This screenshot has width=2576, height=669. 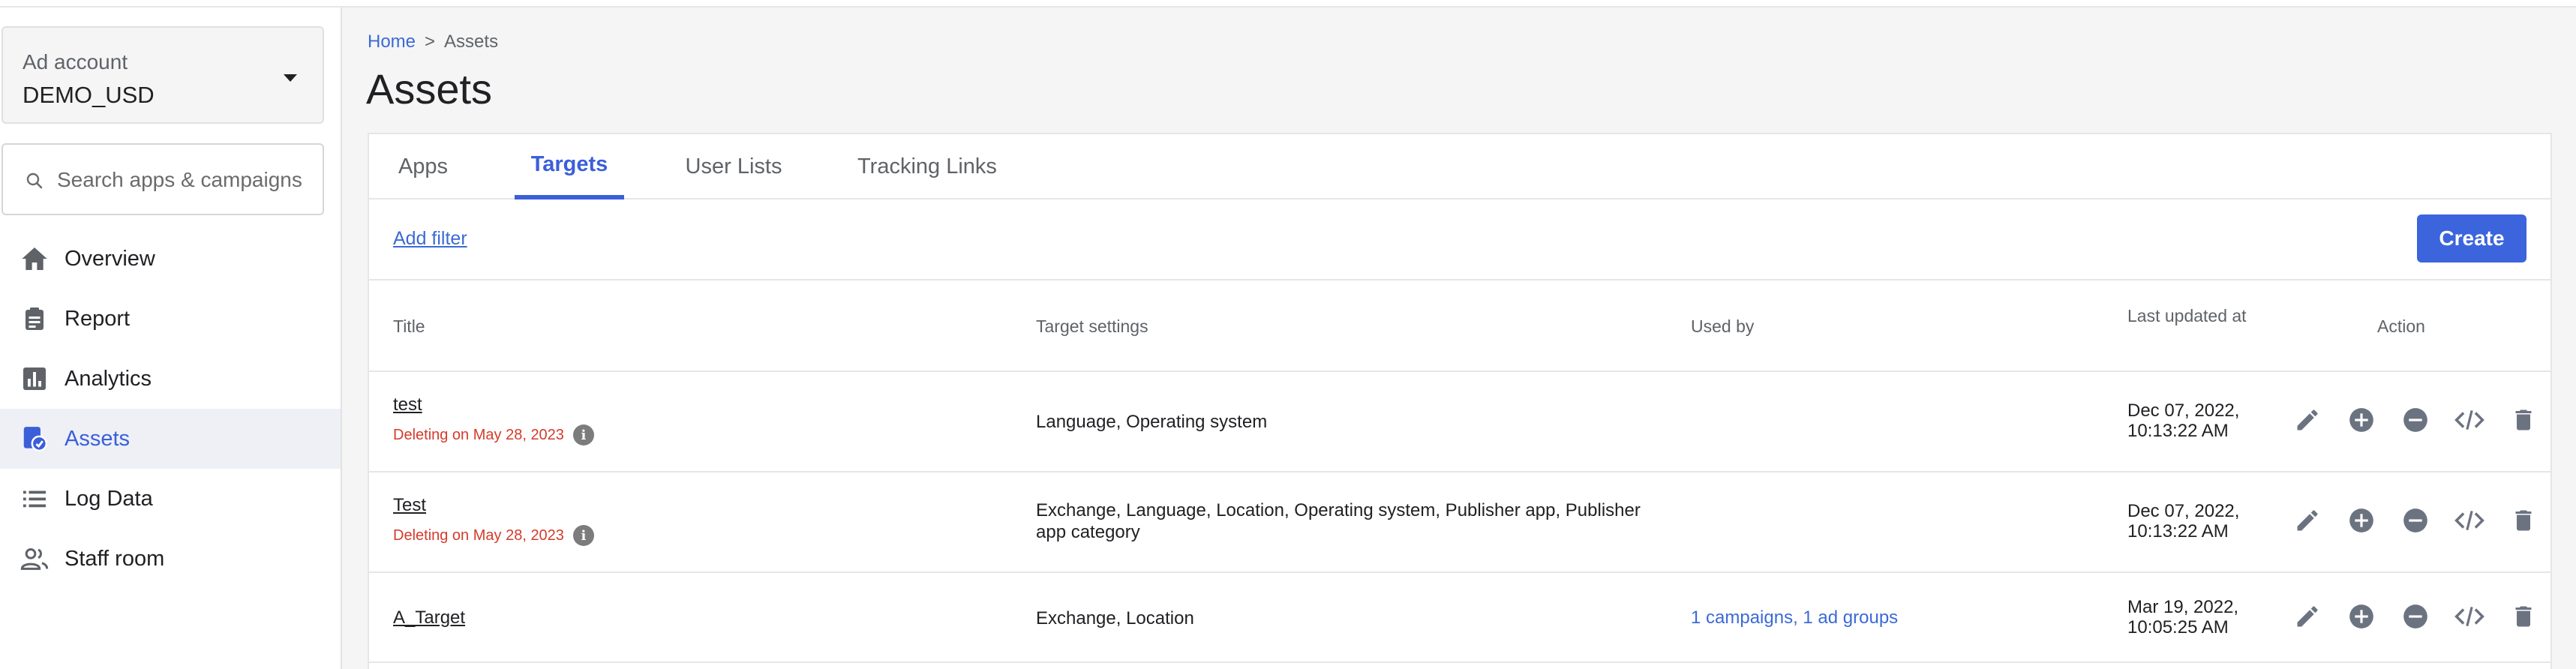 What do you see at coordinates (1092, 326) in the screenshot?
I see `column-header-target-settings: Target settings` at bounding box center [1092, 326].